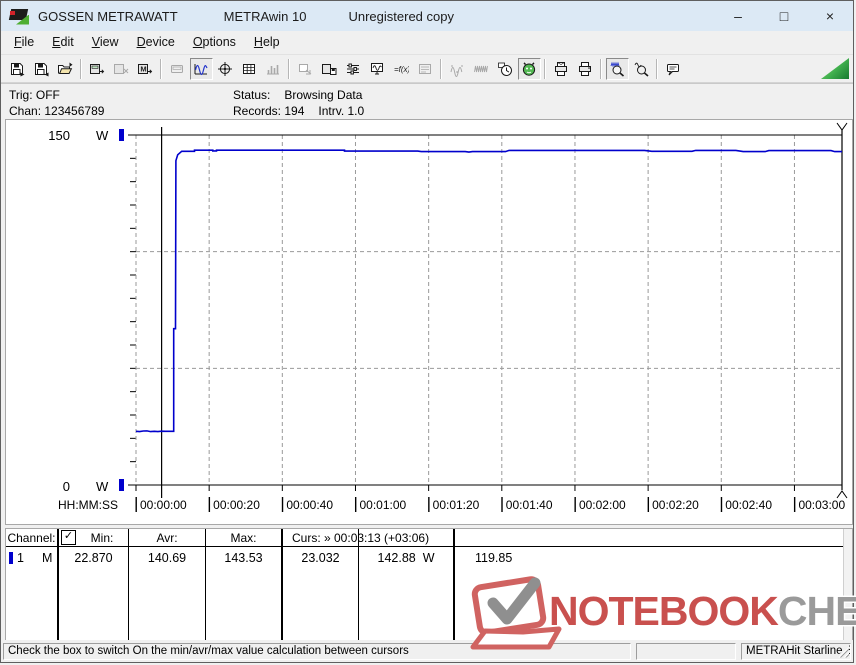 The image size is (856, 665). I want to click on toolbar-zoom-lens-button, so click(641, 69).